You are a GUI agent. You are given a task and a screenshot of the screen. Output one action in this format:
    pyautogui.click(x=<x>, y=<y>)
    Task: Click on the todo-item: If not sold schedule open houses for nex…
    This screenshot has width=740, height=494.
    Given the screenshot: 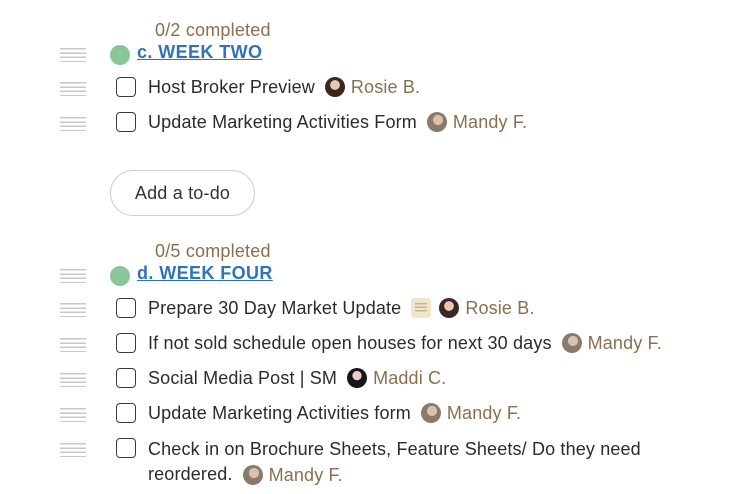 What is the action you would take?
    pyautogui.click(x=370, y=344)
    